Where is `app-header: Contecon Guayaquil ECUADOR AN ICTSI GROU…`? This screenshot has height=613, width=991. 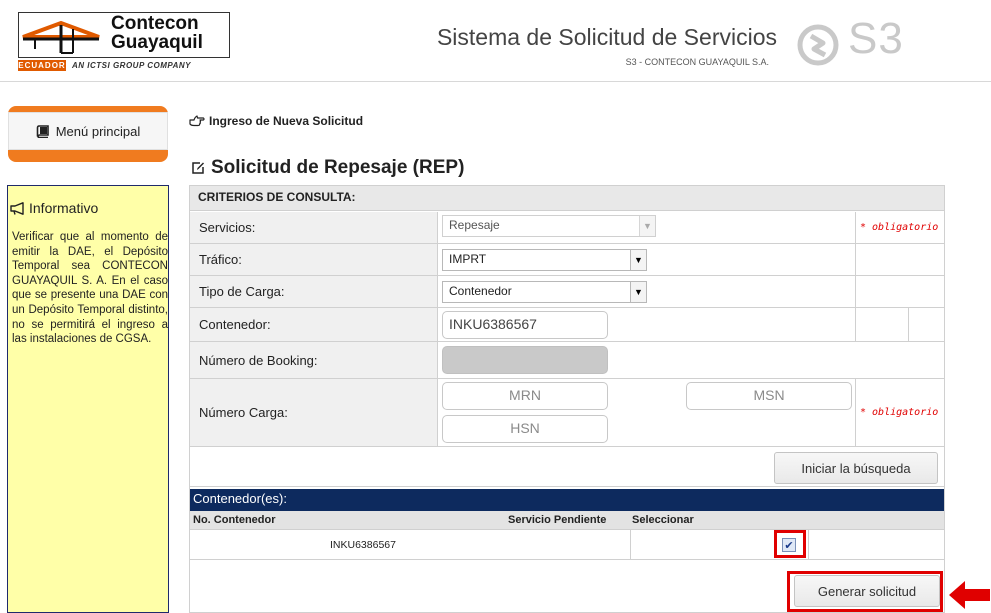
app-header: Contecon Guayaquil ECUADOR AN ICTSI GROU… is located at coordinates (495, 41).